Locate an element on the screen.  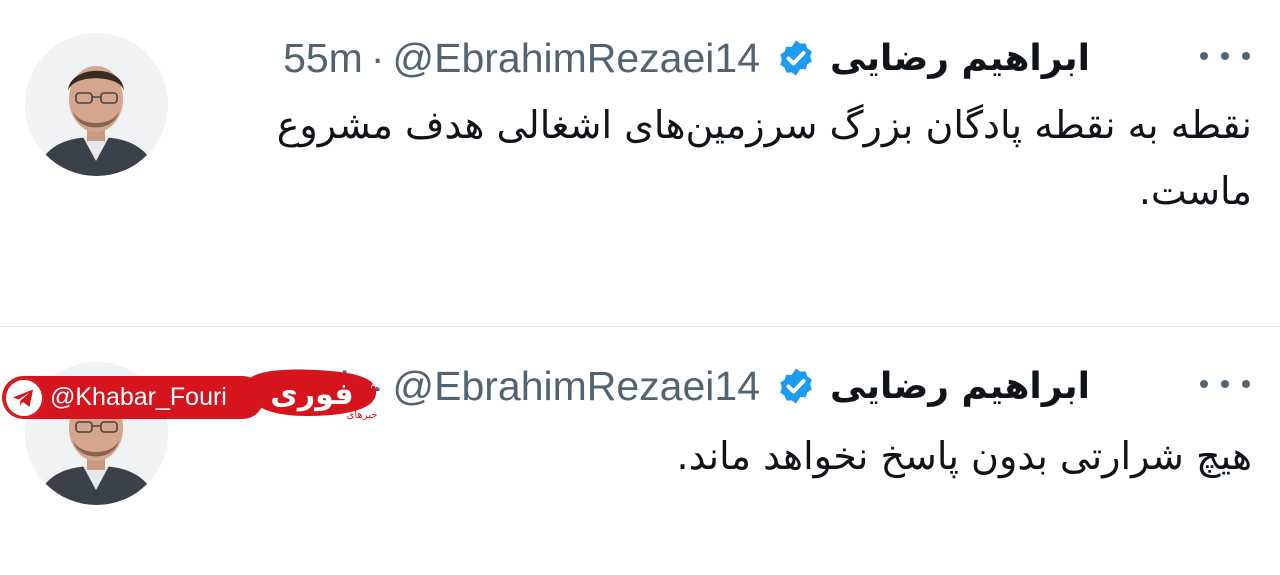
telegram-icon is located at coordinates (24, 398).